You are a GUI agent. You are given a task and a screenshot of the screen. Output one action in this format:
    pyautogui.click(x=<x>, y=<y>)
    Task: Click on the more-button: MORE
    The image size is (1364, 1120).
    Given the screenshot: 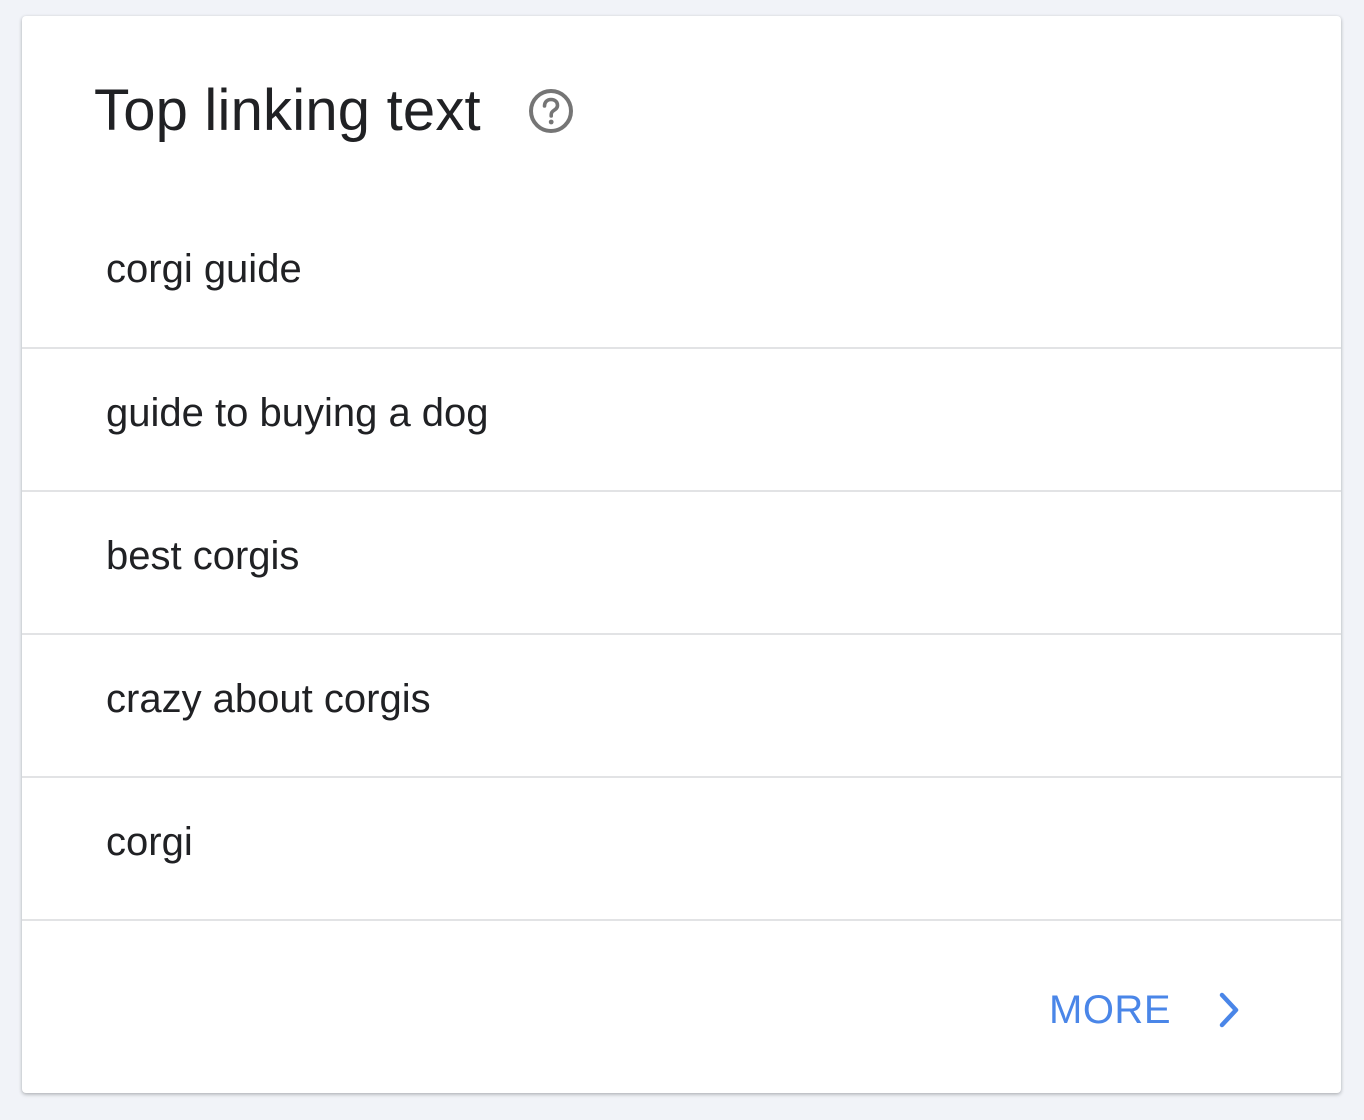 What is the action you would take?
    pyautogui.click(x=1147, y=1010)
    